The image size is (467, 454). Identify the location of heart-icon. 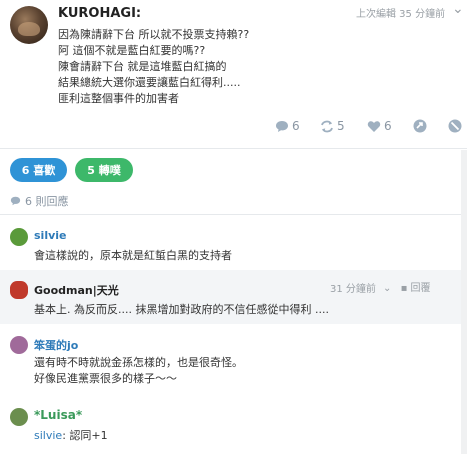
(374, 126).